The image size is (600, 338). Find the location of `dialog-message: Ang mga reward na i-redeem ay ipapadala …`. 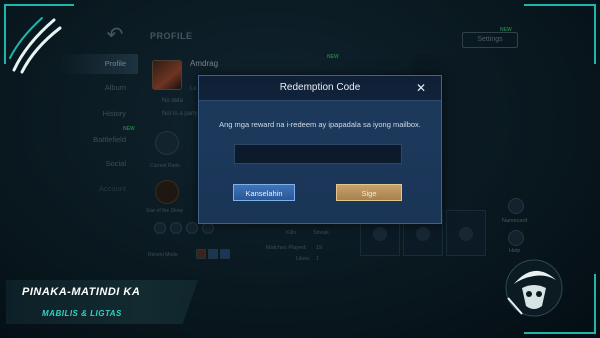

dialog-message: Ang mga reward na i-redeem ay ipapadala … is located at coordinates (320, 124).